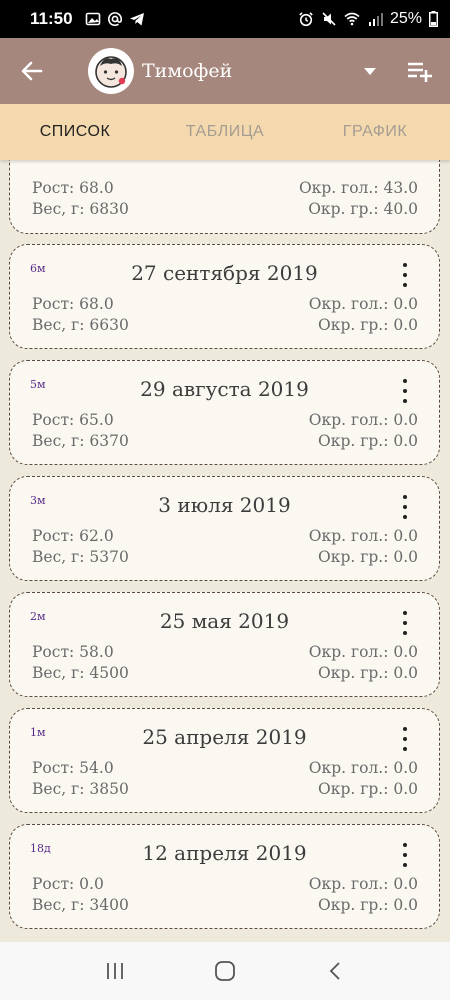  What do you see at coordinates (73, 768) in the screenshot?
I see `height-value: Рост: 54.0` at bounding box center [73, 768].